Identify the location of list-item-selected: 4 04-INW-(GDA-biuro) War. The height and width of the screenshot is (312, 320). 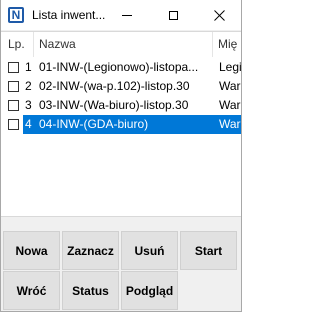
(121, 124).